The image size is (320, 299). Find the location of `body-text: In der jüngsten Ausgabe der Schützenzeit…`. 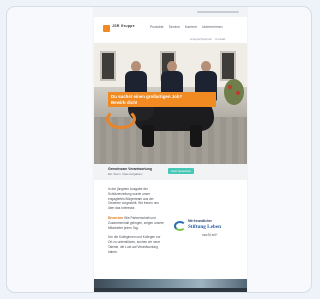

body-text: In der jüngsten Ausgabe der Schützenzeit… is located at coordinates (136, 223).